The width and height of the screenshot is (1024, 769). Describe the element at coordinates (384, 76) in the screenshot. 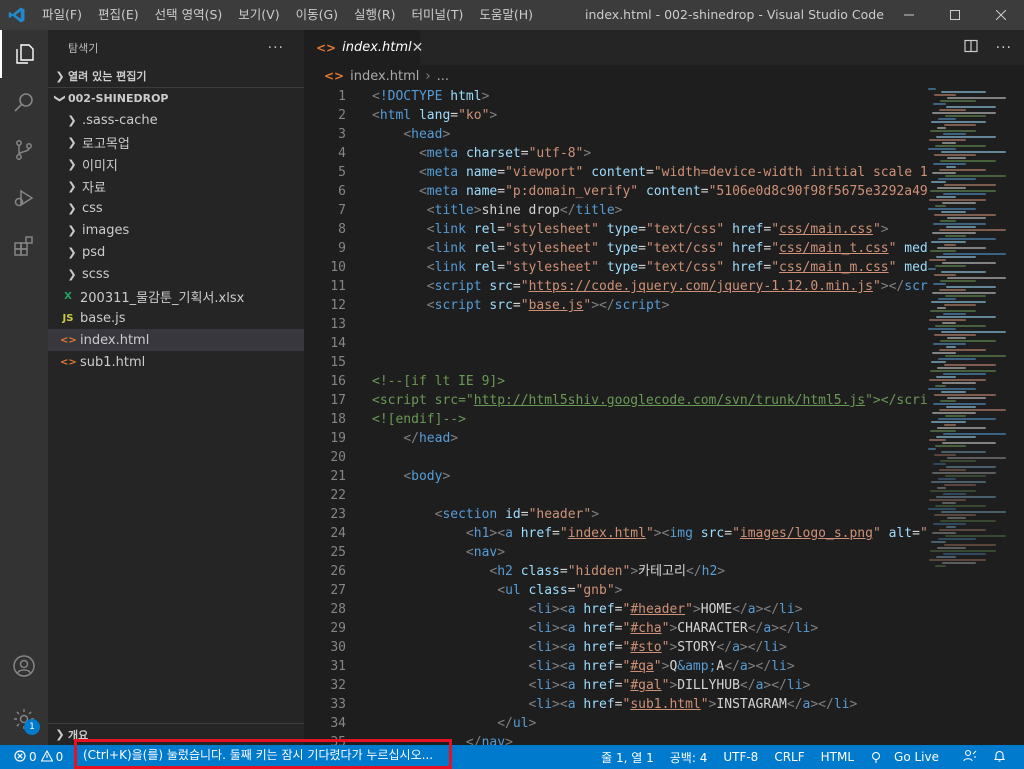

I see `breadcrumb-file: index.html` at that location.